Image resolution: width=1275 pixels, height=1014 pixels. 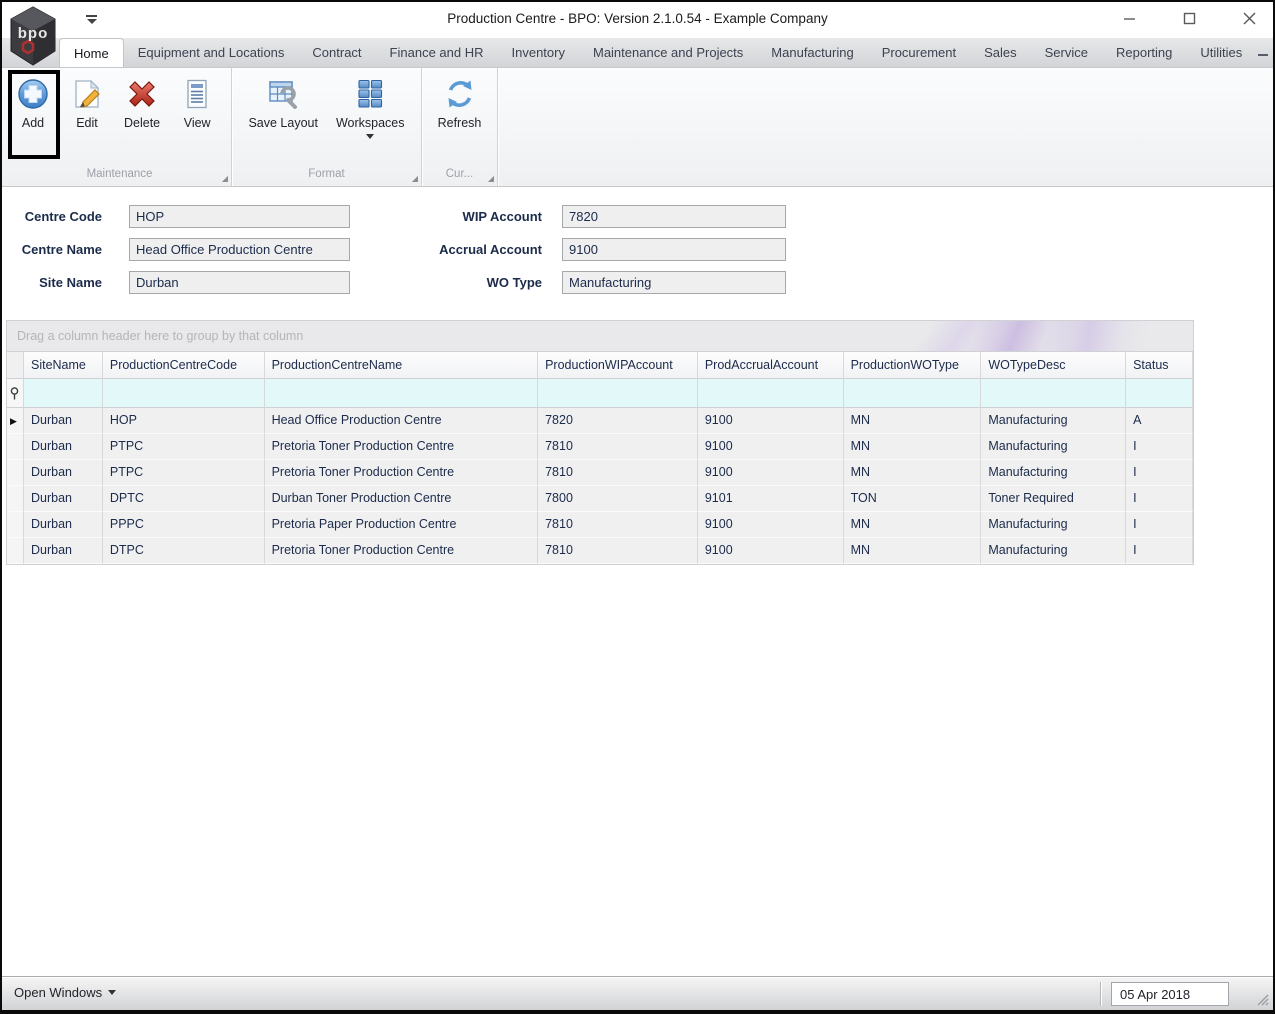 I want to click on column-header-productioncentrename: ProductionCentreName, so click(x=401, y=365).